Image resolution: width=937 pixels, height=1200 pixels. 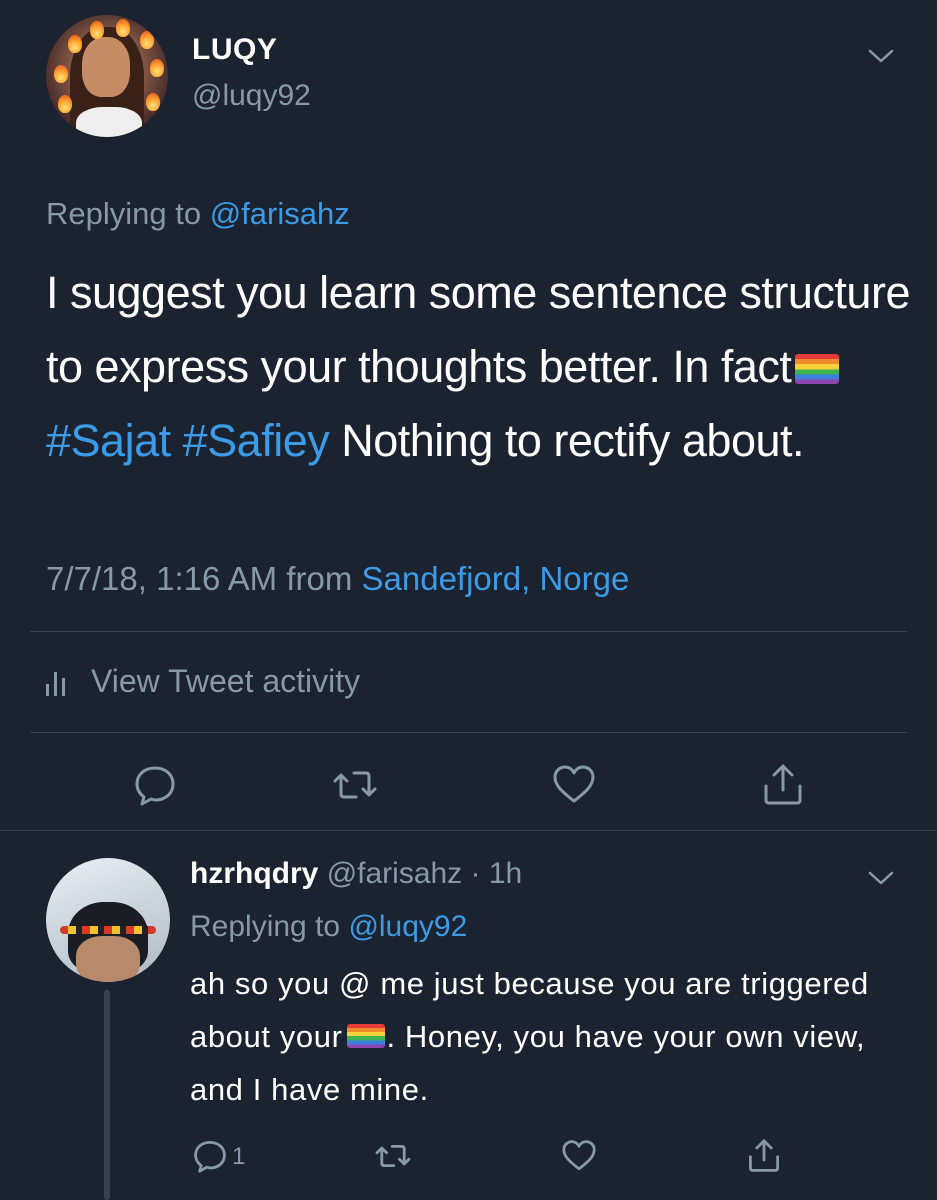 What do you see at coordinates (234, 50) in the screenshot?
I see `author-display-name: LUQY` at bounding box center [234, 50].